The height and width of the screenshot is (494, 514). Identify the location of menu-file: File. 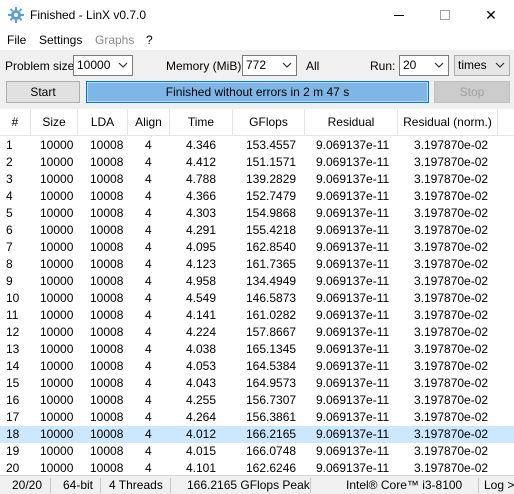
(16, 40).